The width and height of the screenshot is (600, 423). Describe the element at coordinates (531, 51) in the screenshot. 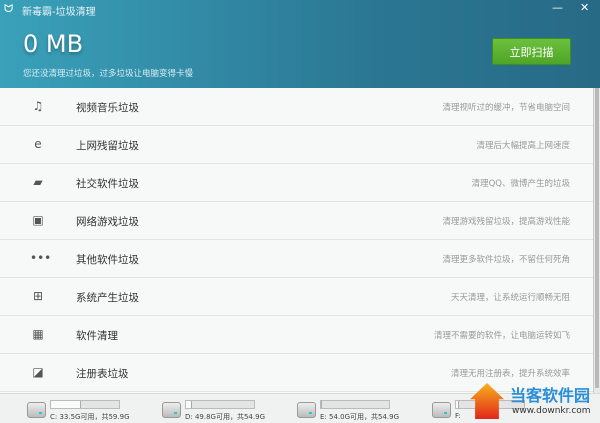

I see `scan-button: 立即扫描` at that location.